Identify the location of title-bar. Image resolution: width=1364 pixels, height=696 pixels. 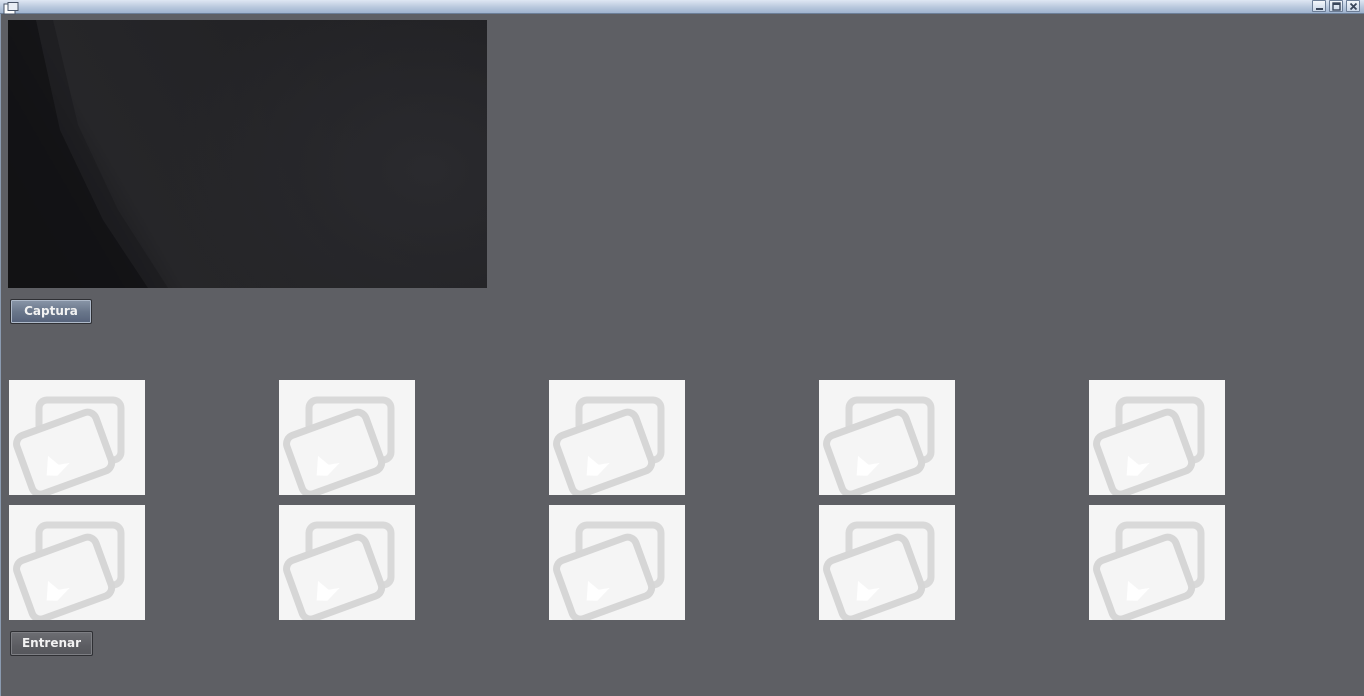
(682, 7).